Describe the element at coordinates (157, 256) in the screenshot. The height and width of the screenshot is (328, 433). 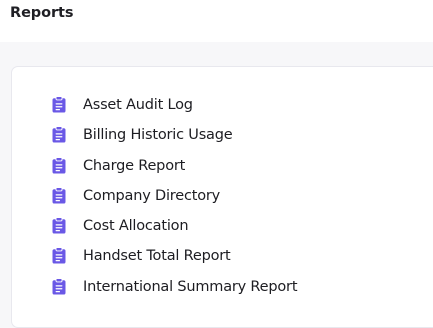
I see `report-label: Handset Total Report` at that location.